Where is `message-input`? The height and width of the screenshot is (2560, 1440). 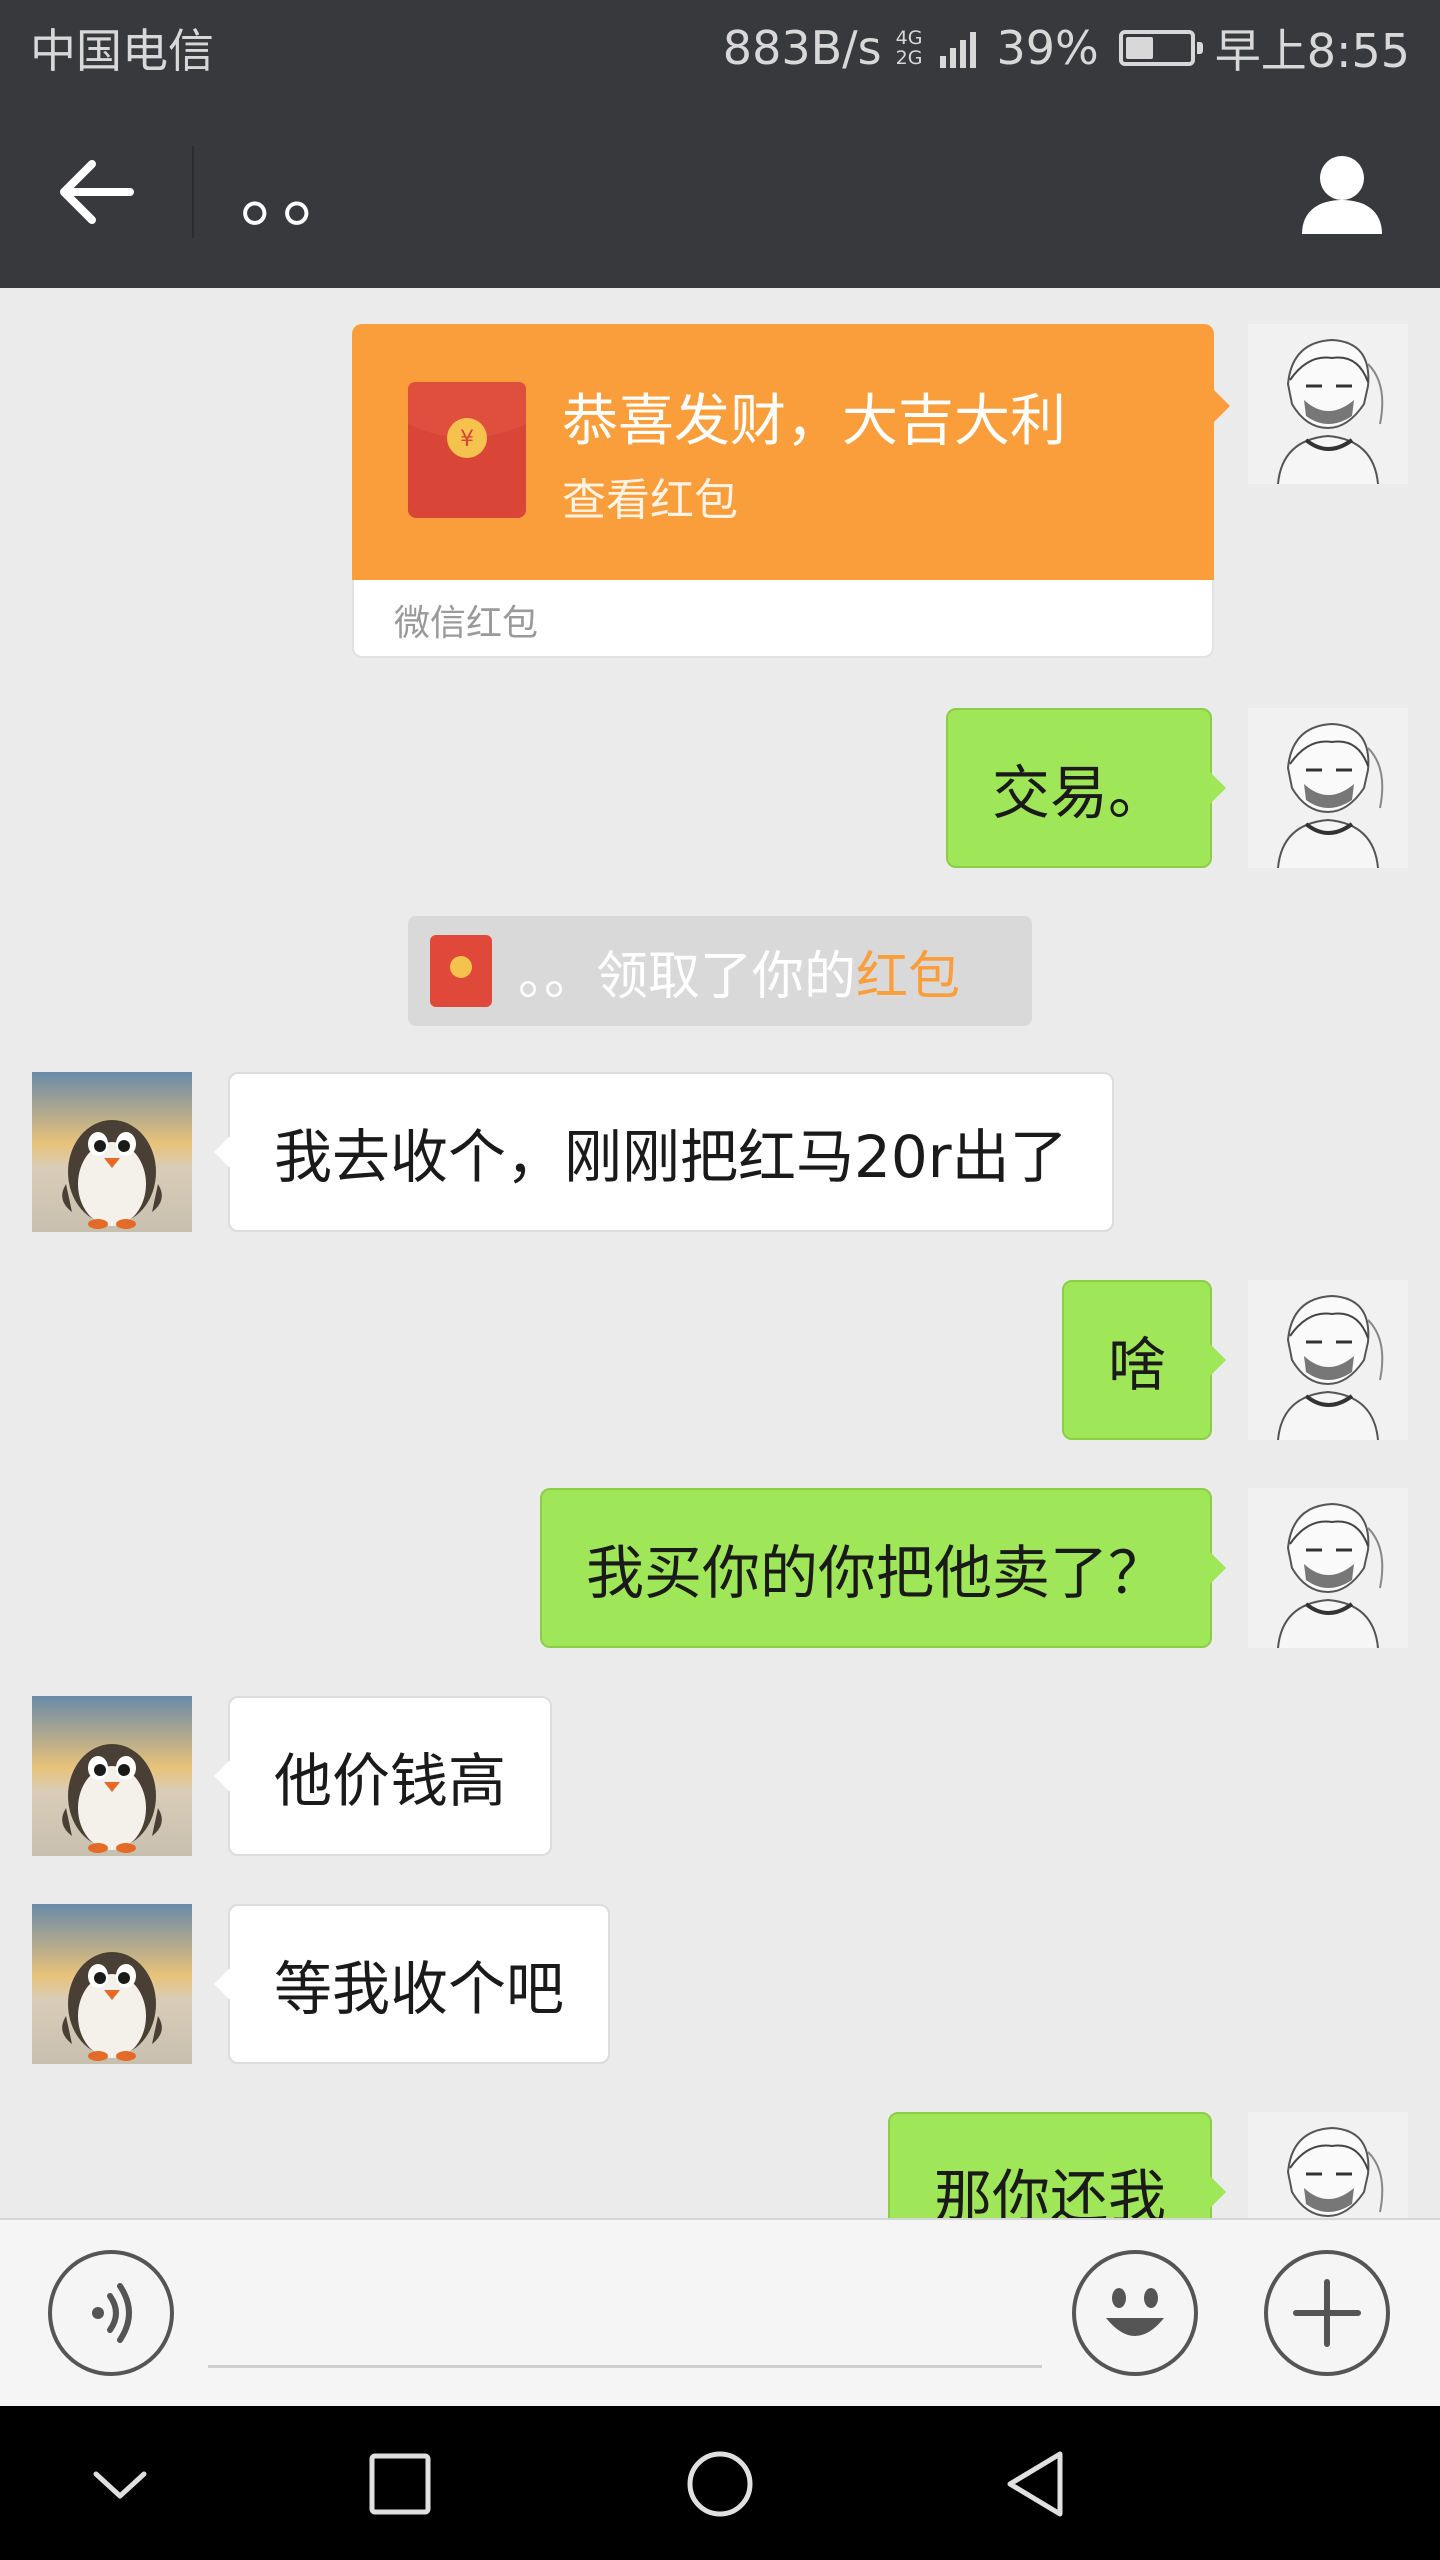
message-input is located at coordinates (625, 2308).